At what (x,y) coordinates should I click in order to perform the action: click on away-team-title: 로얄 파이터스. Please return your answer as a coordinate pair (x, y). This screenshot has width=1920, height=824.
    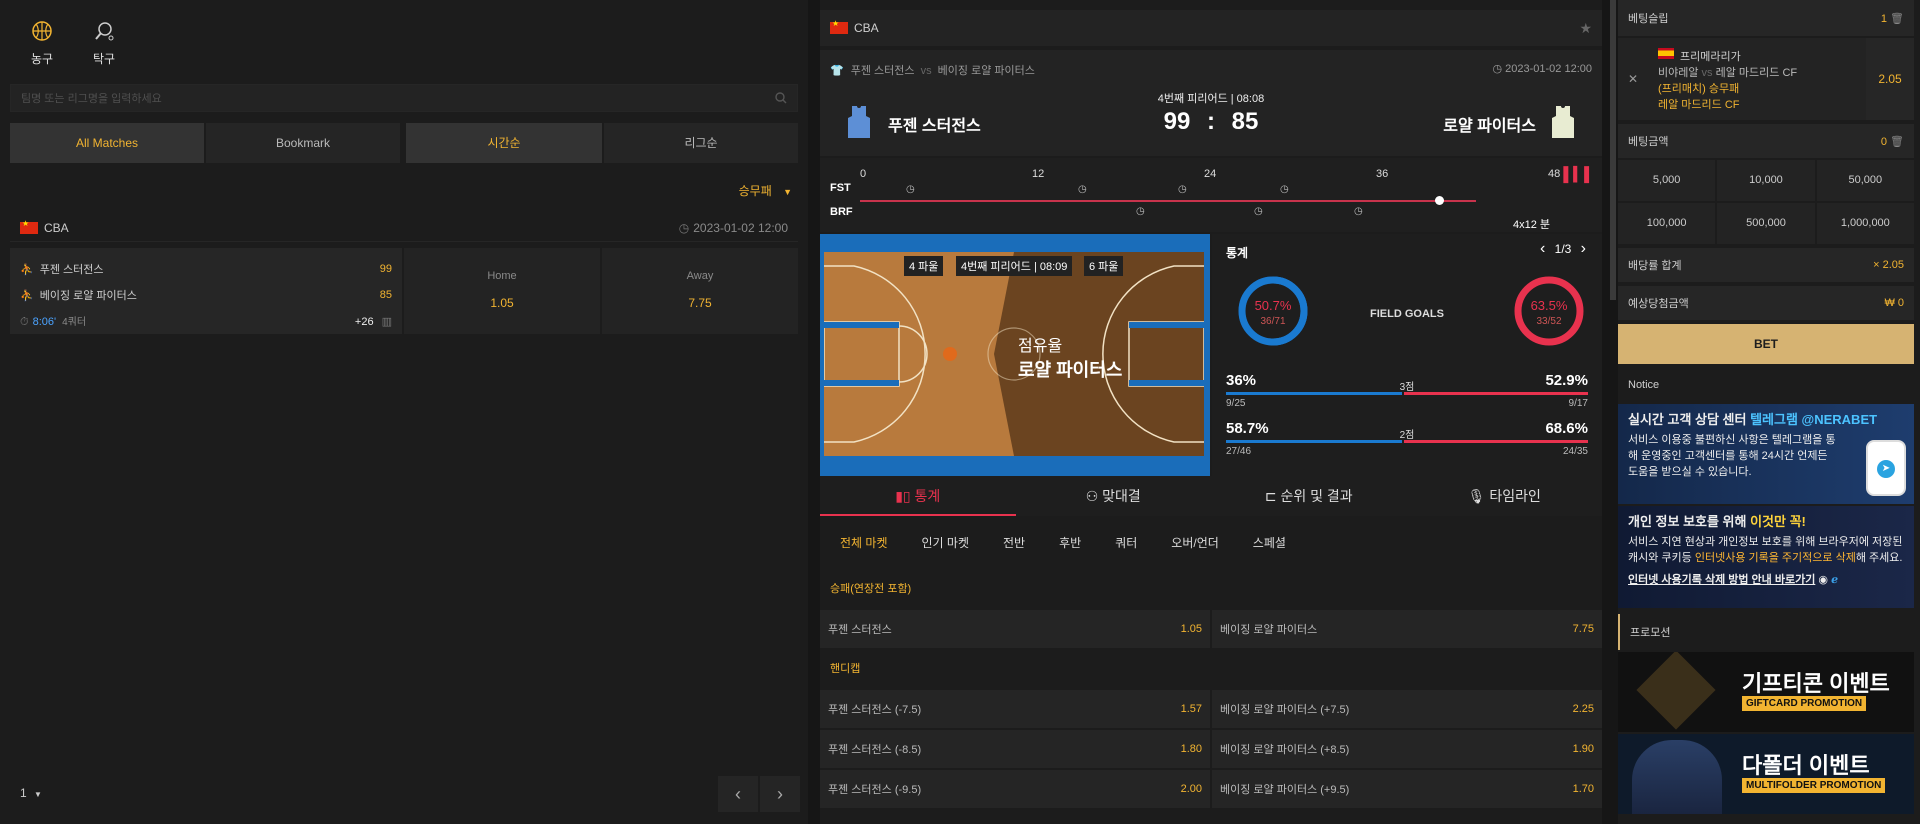
    Looking at the image, I should click on (1489, 126).